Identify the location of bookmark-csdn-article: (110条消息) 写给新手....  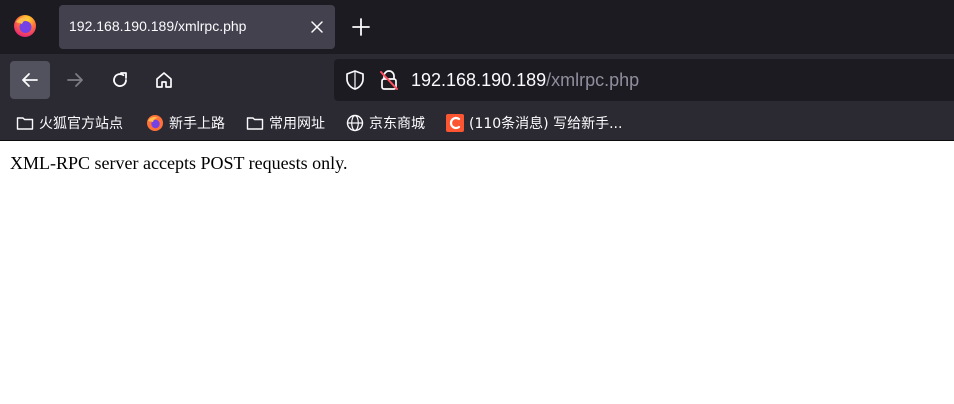
(534, 123).